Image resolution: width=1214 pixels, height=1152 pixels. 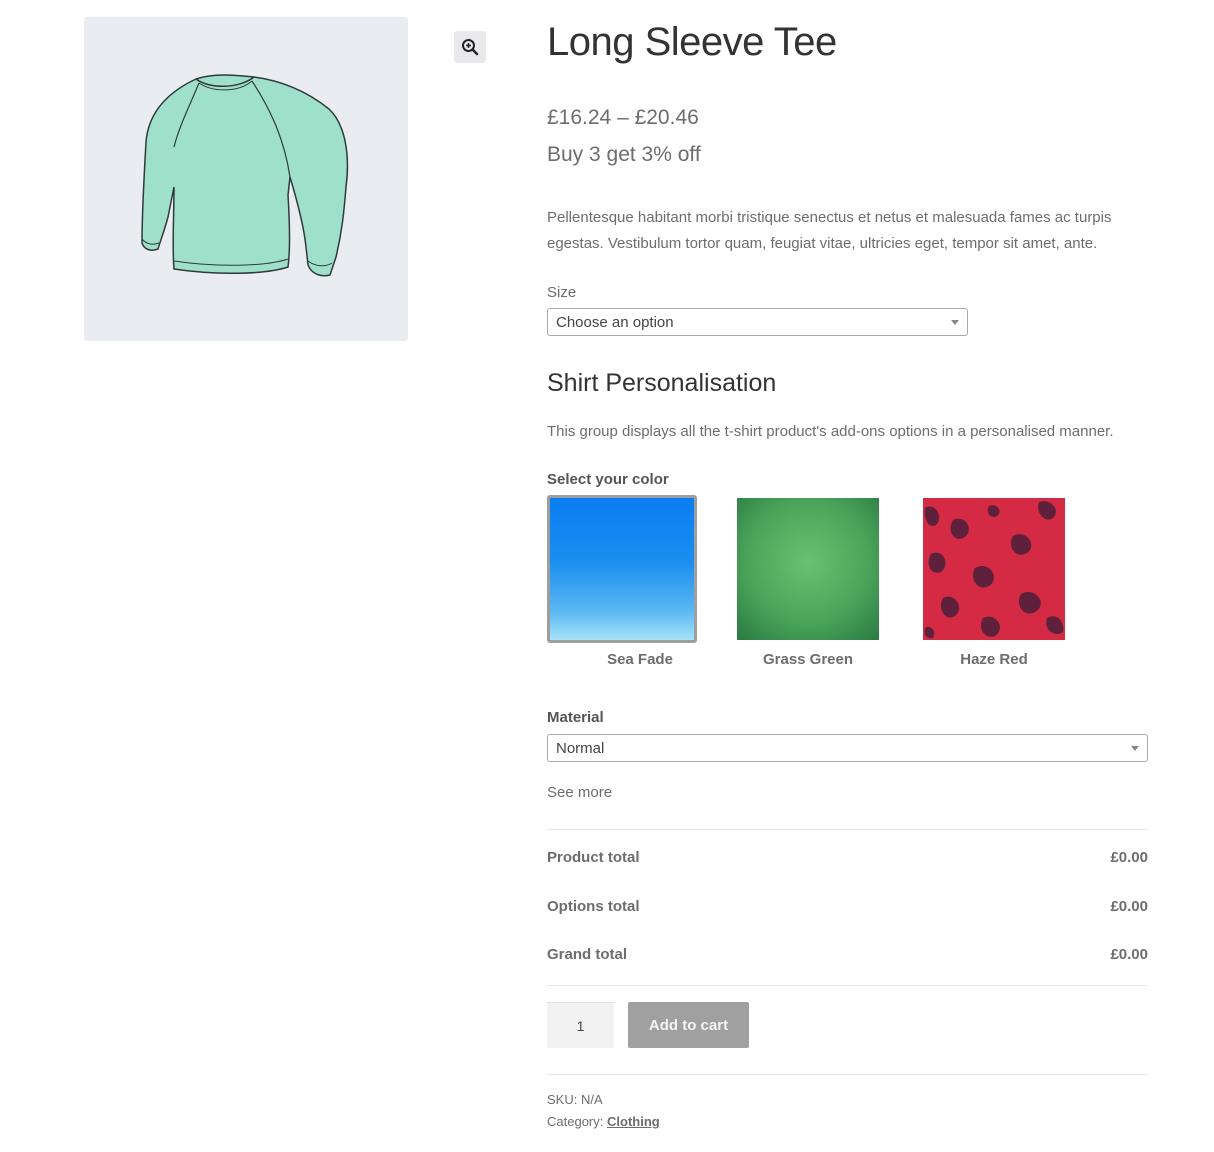 I want to click on product-total-label: Product total, so click(x=593, y=857).